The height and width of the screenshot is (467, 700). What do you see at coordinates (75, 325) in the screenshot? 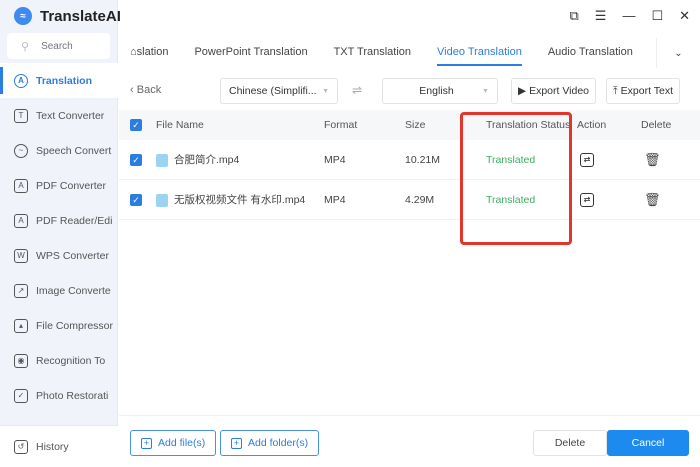
I see `sidebar-item-label: File Compressor` at bounding box center [75, 325].